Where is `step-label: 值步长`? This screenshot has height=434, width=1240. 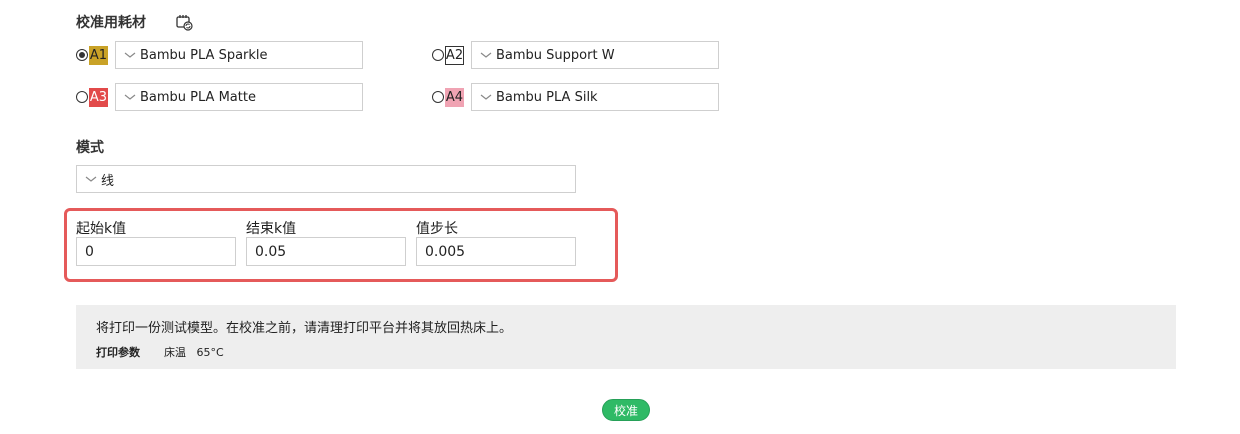
step-label: 值步长 is located at coordinates (437, 229).